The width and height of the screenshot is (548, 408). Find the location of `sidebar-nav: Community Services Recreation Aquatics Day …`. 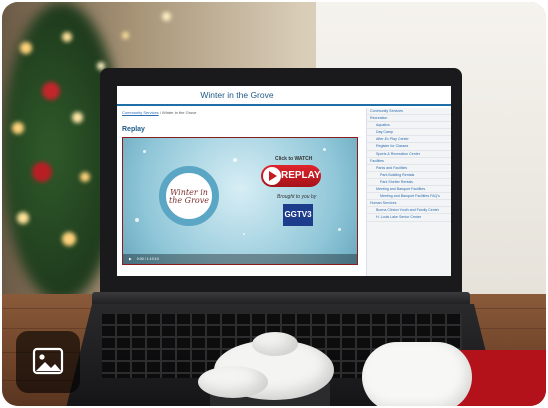

sidebar-nav: Community Services Recreation Aquatics Day … is located at coordinates (408, 192).